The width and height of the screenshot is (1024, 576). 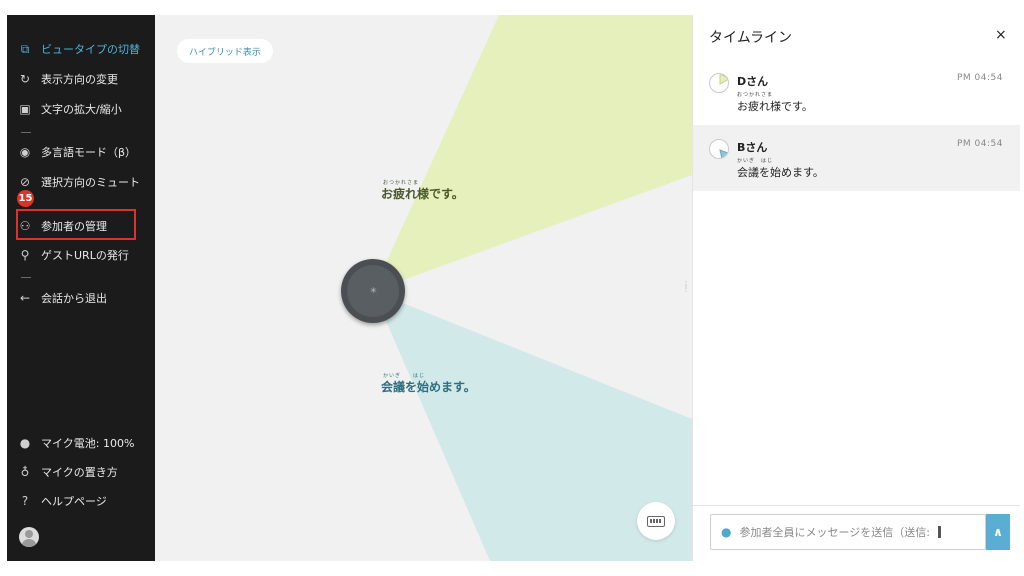 I want to click on sidebar-item-rotate: ↻ 表示方向の変更, so click(x=67, y=79).